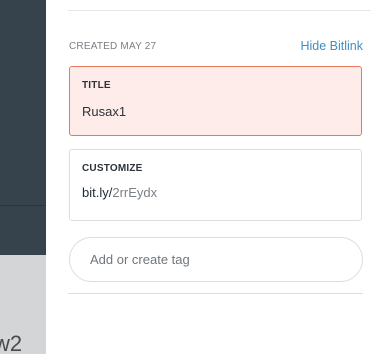 This screenshot has width=371, height=354. Describe the element at coordinates (219, 10) in the screenshot. I see `panel-top-divider` at that location.